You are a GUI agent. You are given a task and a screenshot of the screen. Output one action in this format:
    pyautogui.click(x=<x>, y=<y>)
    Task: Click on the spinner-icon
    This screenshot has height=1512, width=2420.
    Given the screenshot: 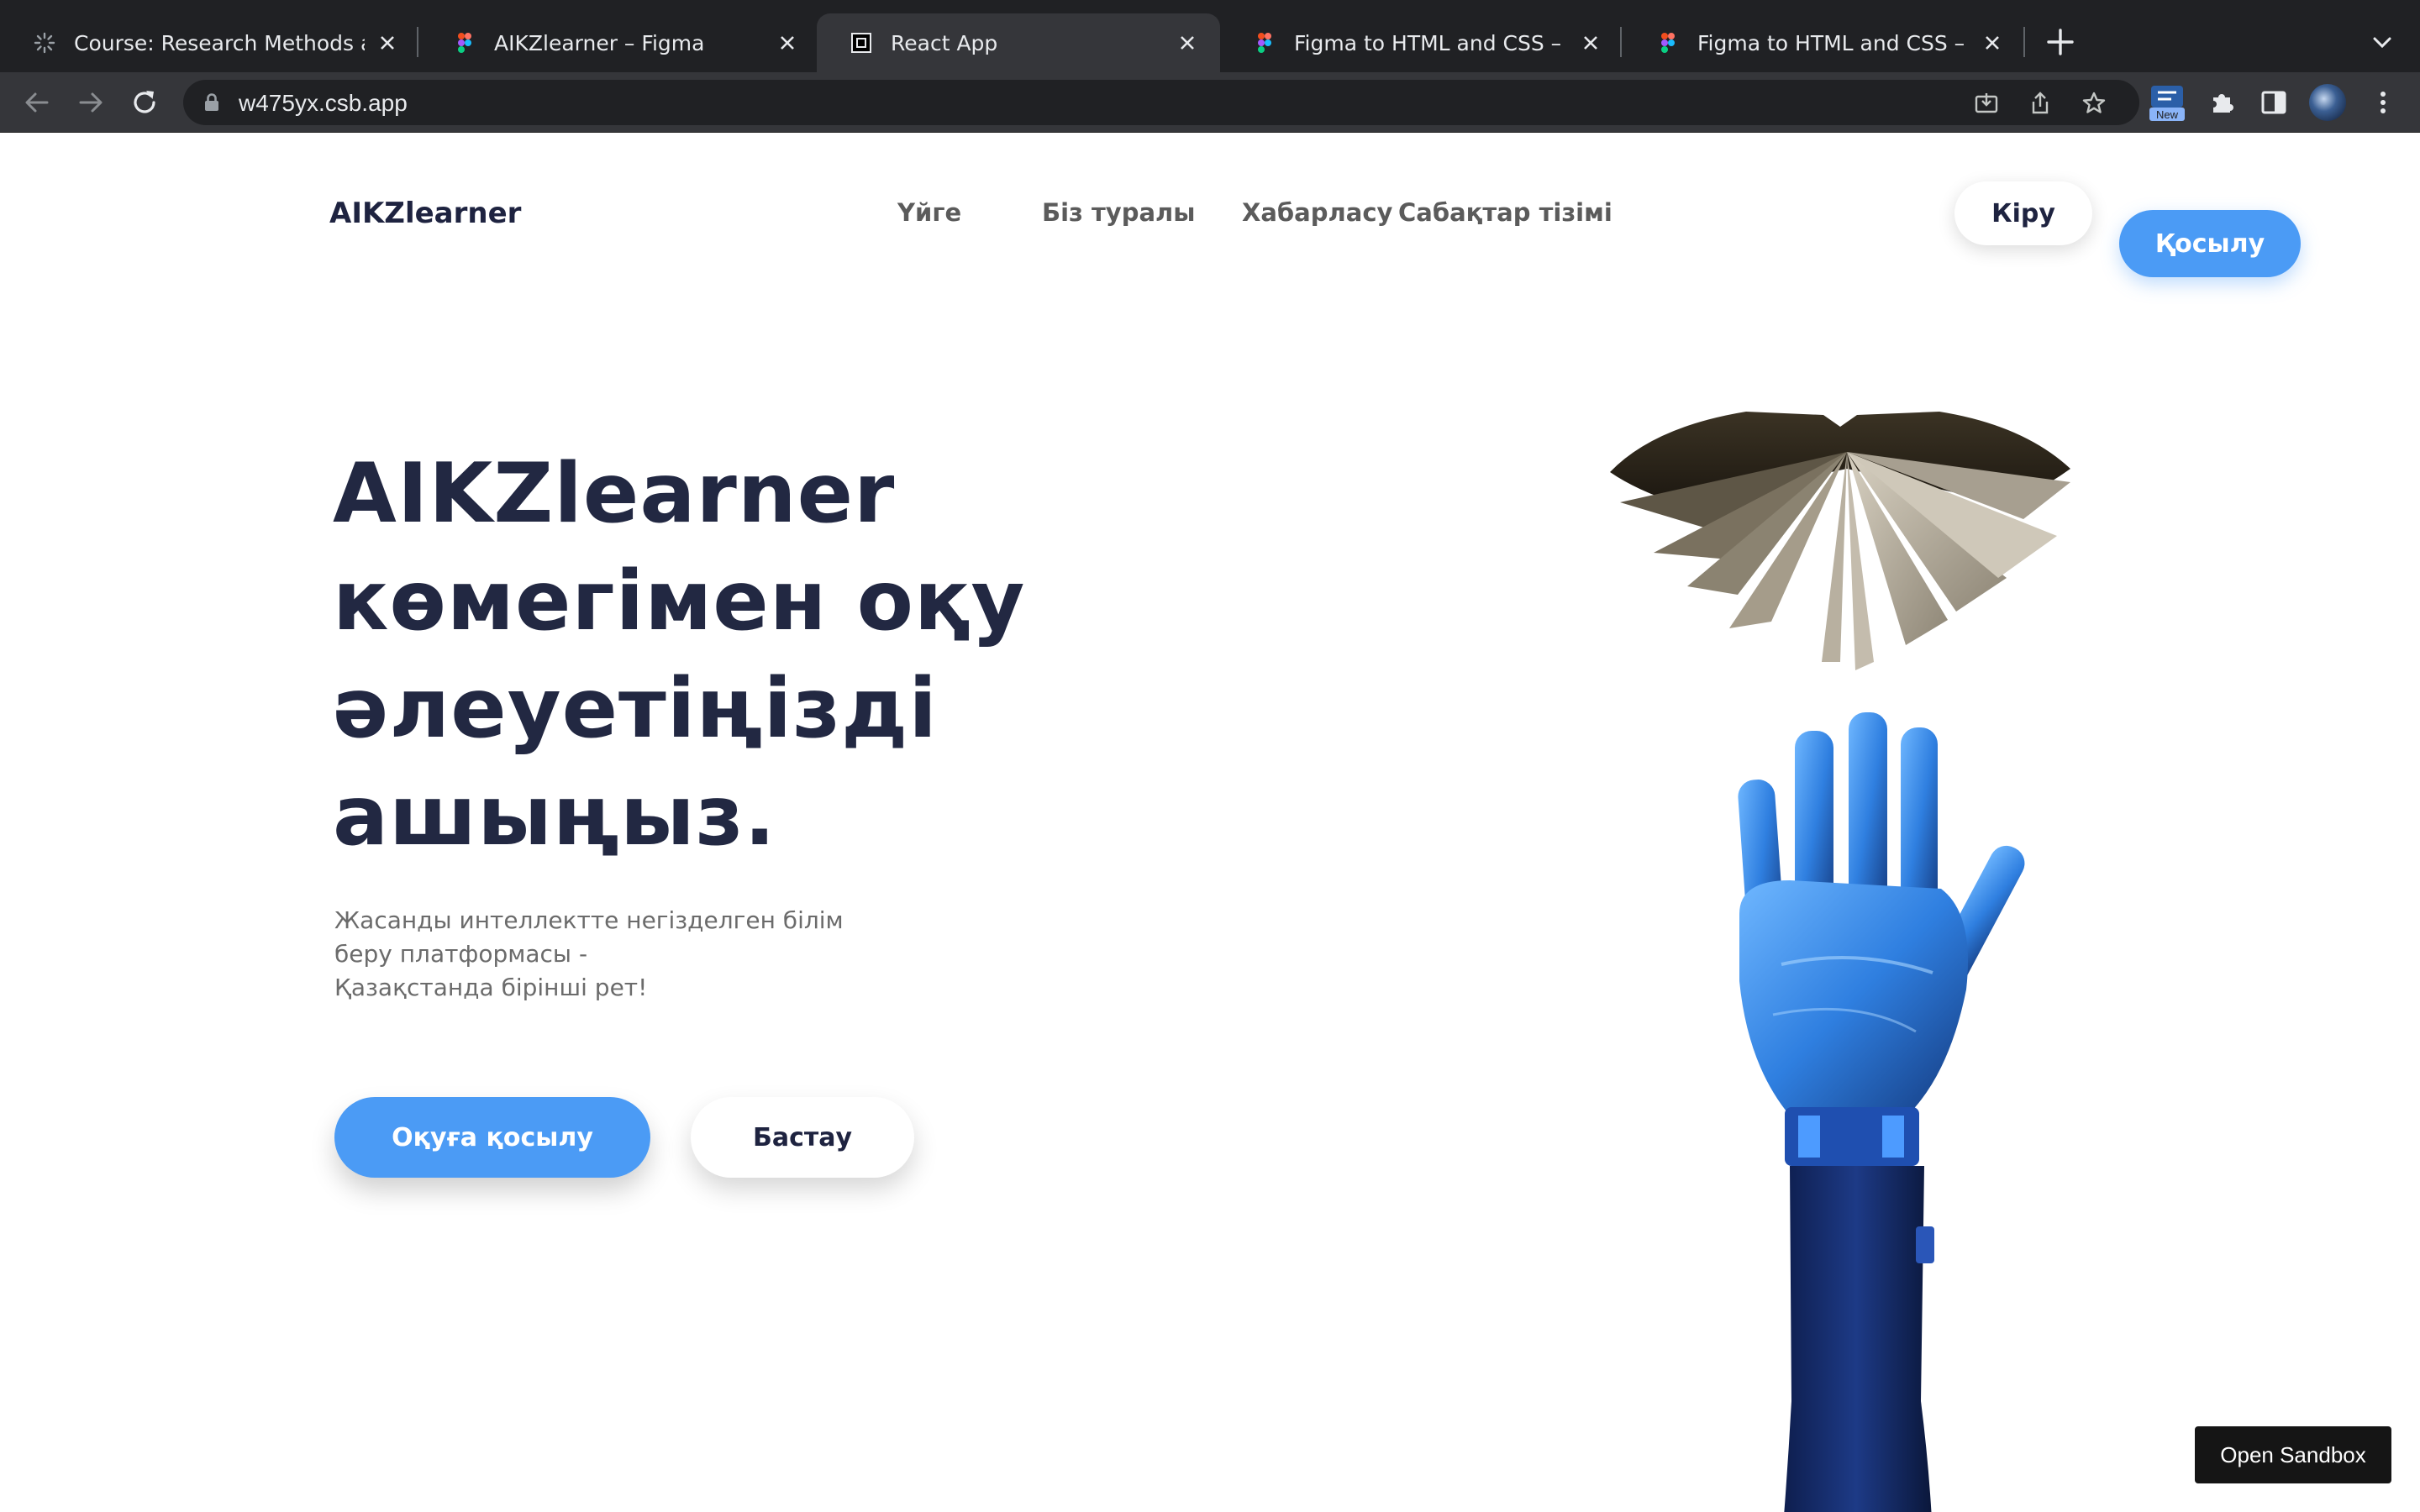 What is the action you would take?
    pyautogui.click(x=44, y=43)
    